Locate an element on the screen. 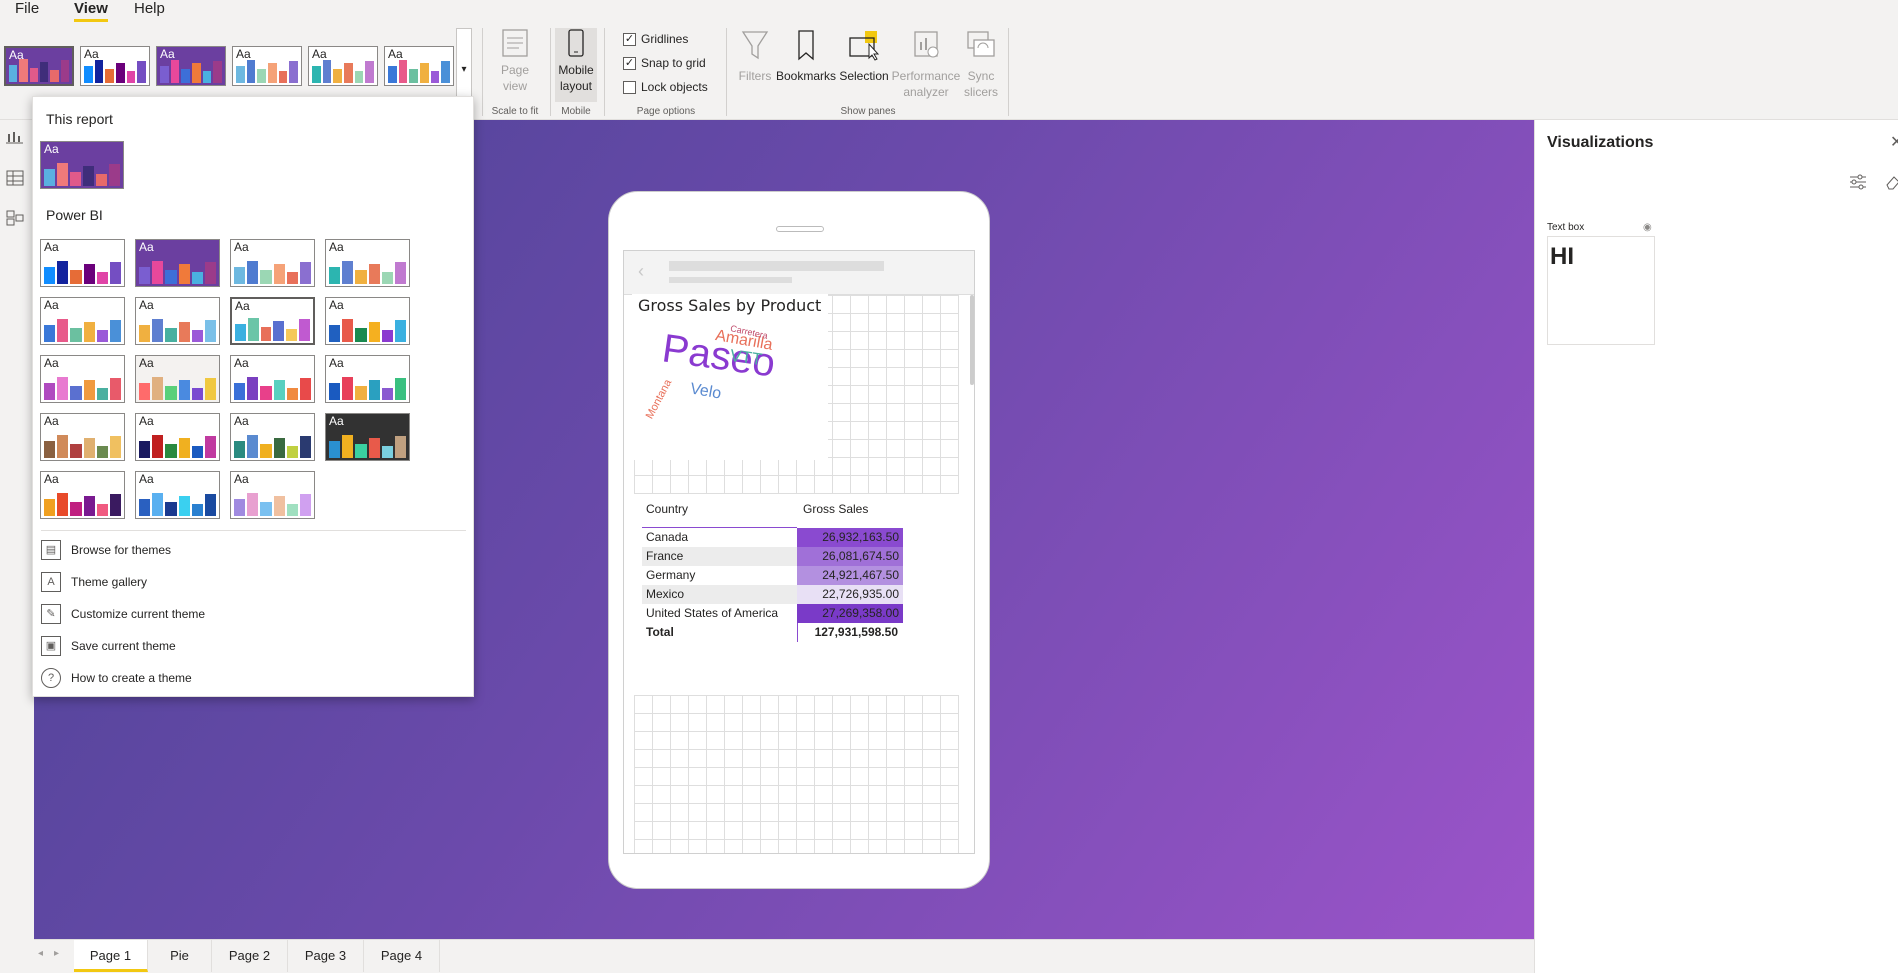 This screenshot has height=973, width=1898. mobile-layout-button: Mobile layout is located at coordinates (576, 65).